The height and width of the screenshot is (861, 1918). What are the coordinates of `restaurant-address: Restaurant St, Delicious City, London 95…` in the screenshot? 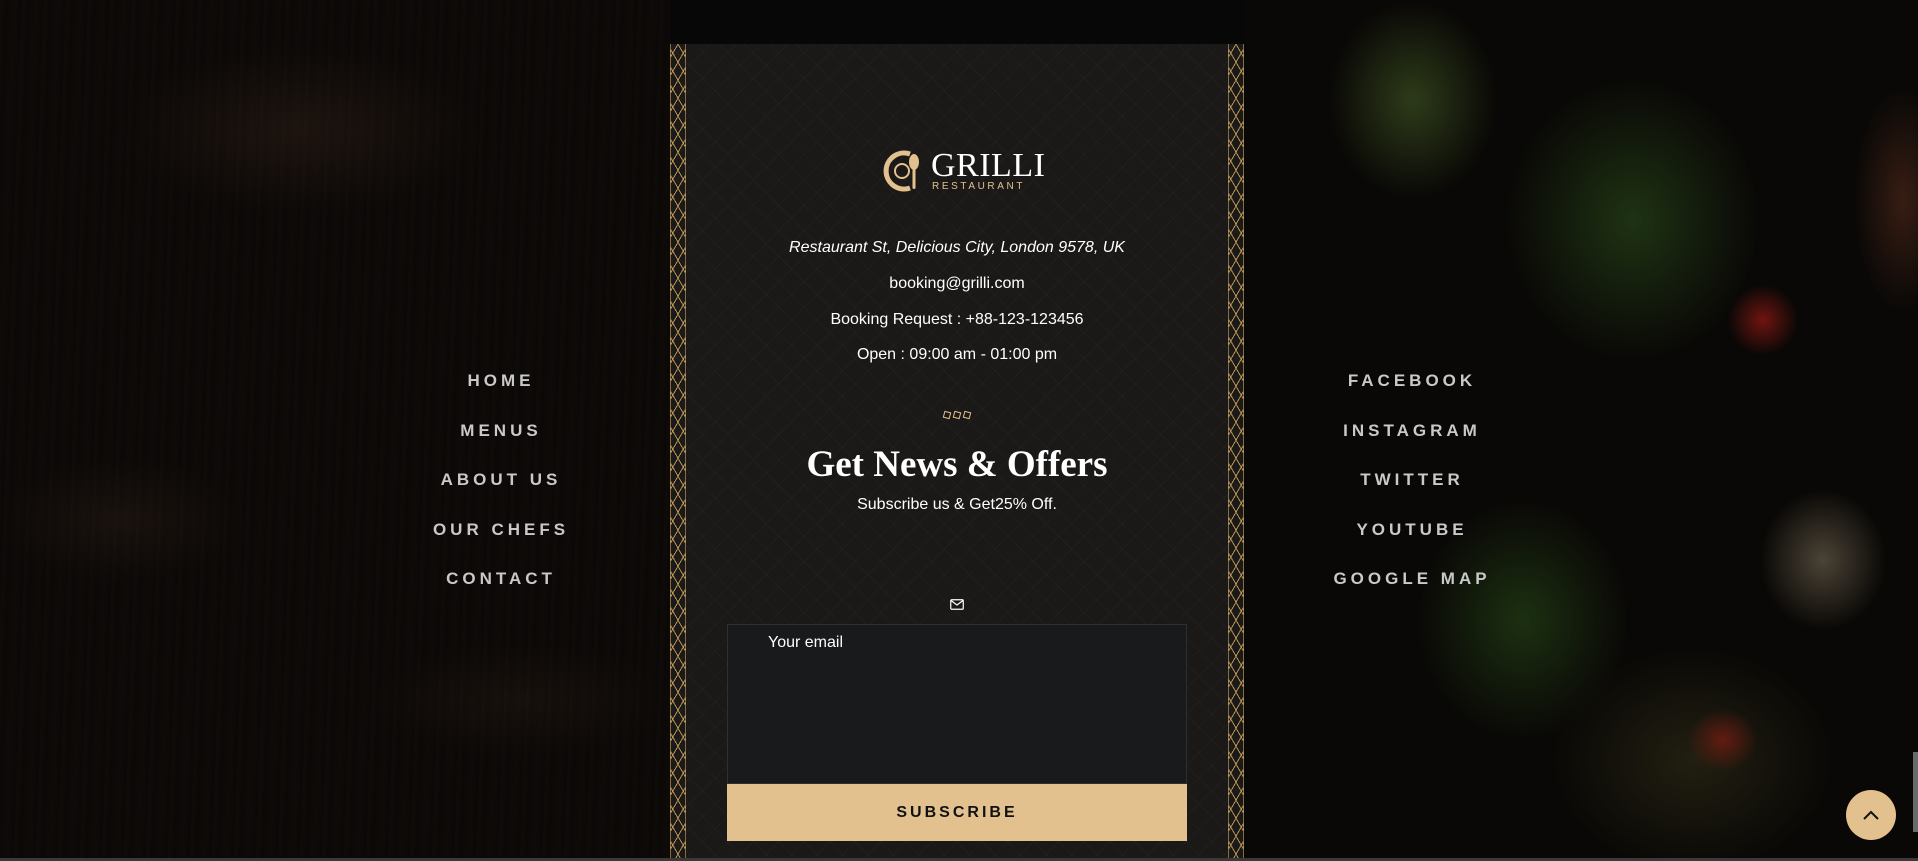 It's located at (957, 247).